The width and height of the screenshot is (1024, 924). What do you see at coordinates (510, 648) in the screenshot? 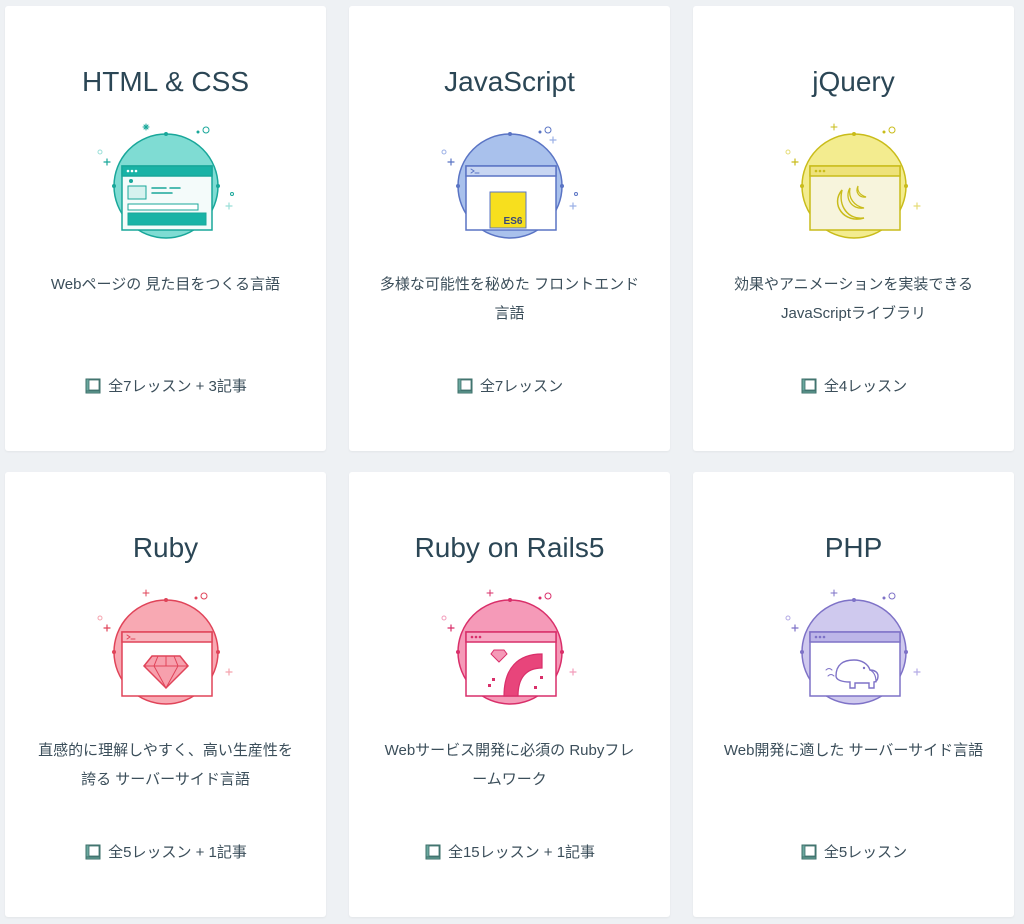
I see `rails-icon` at bounding box center [510, 648].